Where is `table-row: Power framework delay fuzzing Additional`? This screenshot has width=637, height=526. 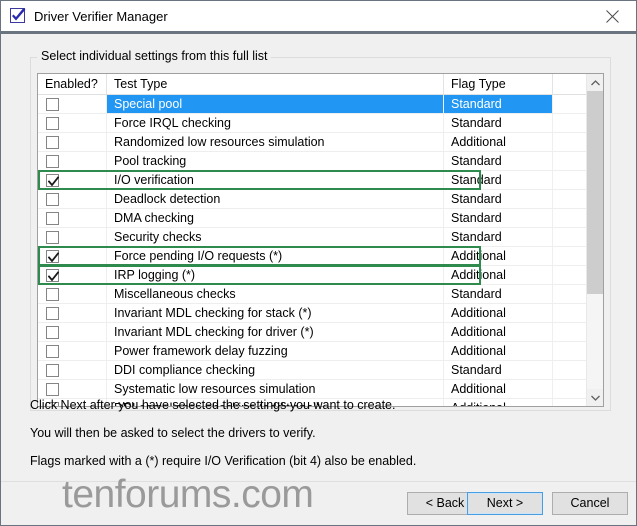 table-row: Power framework delay fuzzing Additional is located at coordinates (312, 351).